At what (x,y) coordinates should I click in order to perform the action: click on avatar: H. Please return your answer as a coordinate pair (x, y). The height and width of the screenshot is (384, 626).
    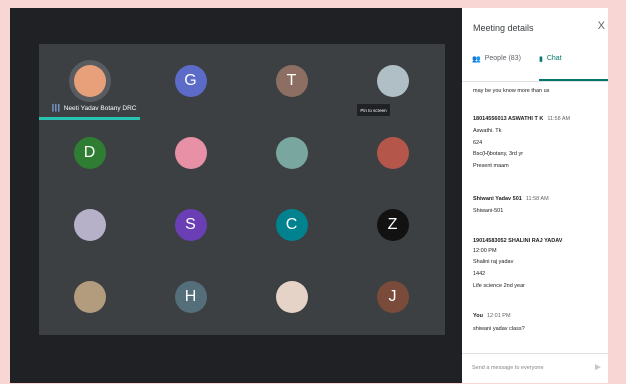
    Looking at the image, I should click on (190, 297).